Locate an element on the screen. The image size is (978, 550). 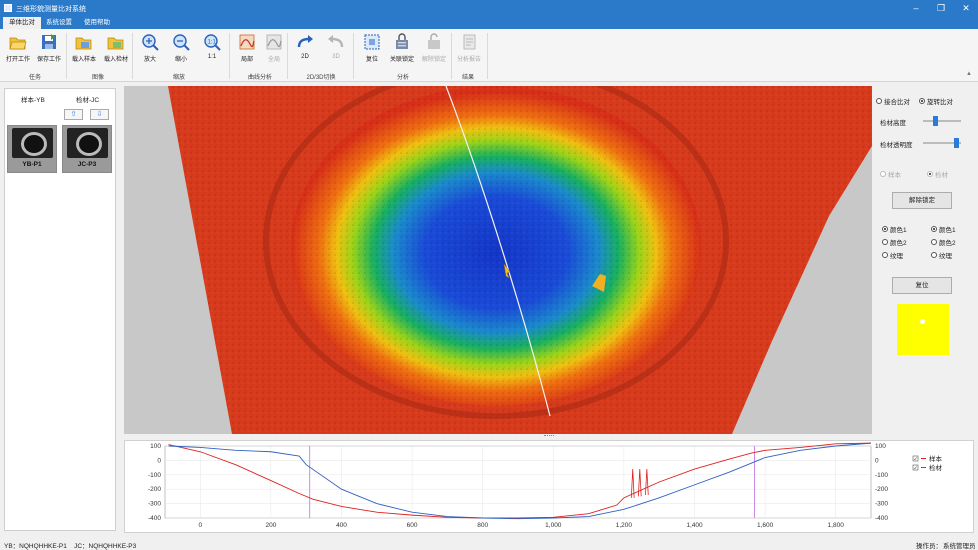
collapse-ribbon-icon: ▲ is located at coordinates (969, 74).